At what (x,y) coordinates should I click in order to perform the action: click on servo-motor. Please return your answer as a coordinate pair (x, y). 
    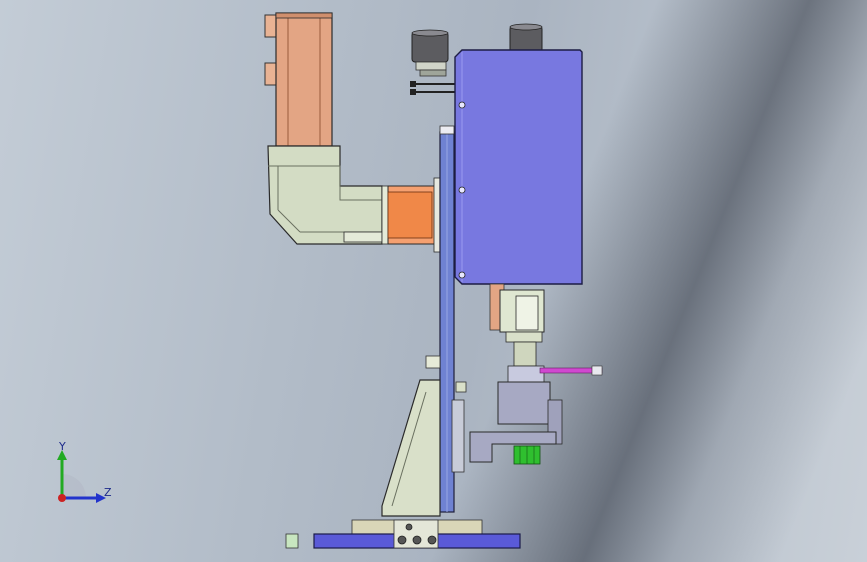
    Looking at the image, I should click on (298, 79).